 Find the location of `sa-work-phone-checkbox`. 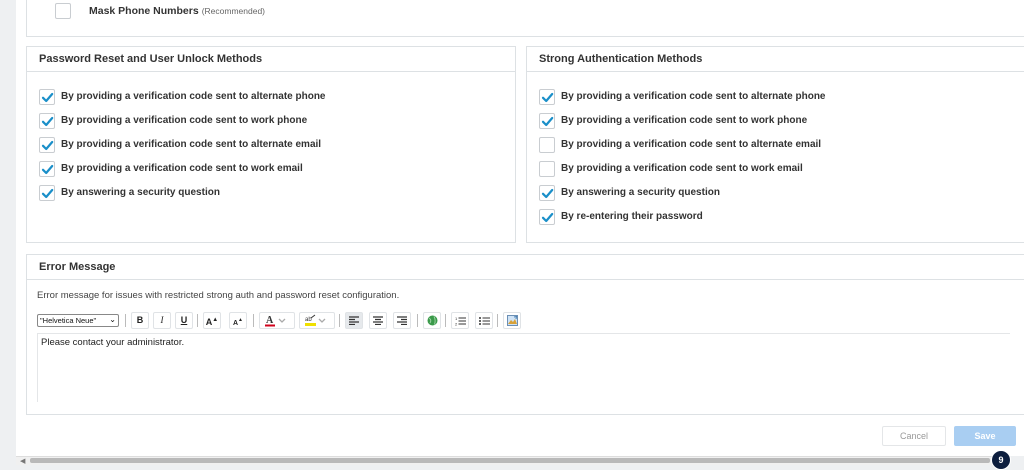

sa-work-phone-checkbox is located at coordinates (547, 121).